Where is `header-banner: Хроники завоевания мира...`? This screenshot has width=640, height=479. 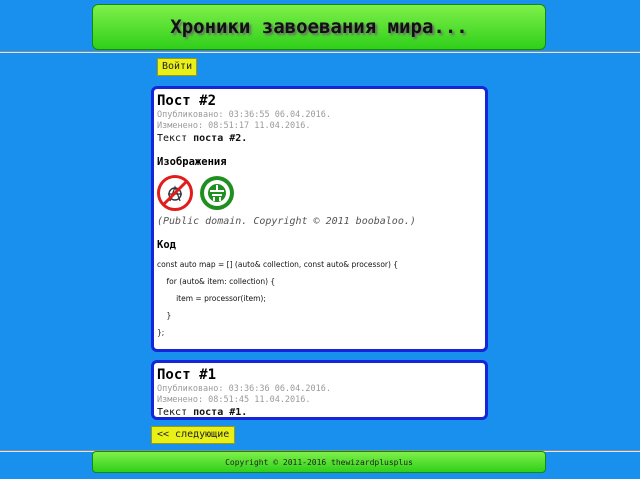 header-banner: Хроники завоевания мира... is located at coordinates (319, 27).